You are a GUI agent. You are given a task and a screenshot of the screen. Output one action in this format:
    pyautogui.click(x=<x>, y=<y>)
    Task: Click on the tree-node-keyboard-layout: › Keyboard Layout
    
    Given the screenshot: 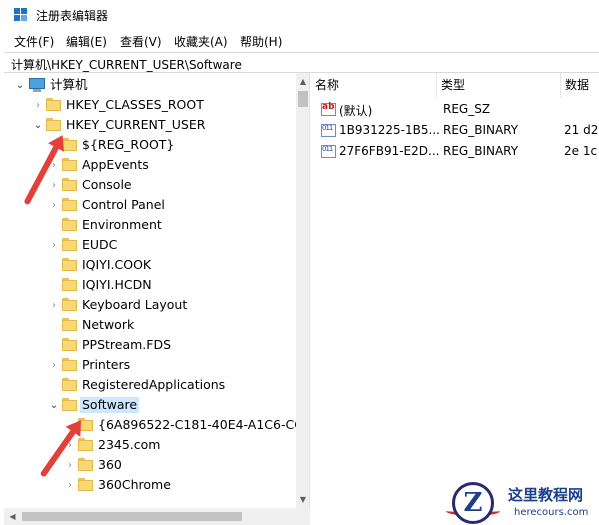 What is the action you would take?
    pyautogui.click(x=149, y=305)
    